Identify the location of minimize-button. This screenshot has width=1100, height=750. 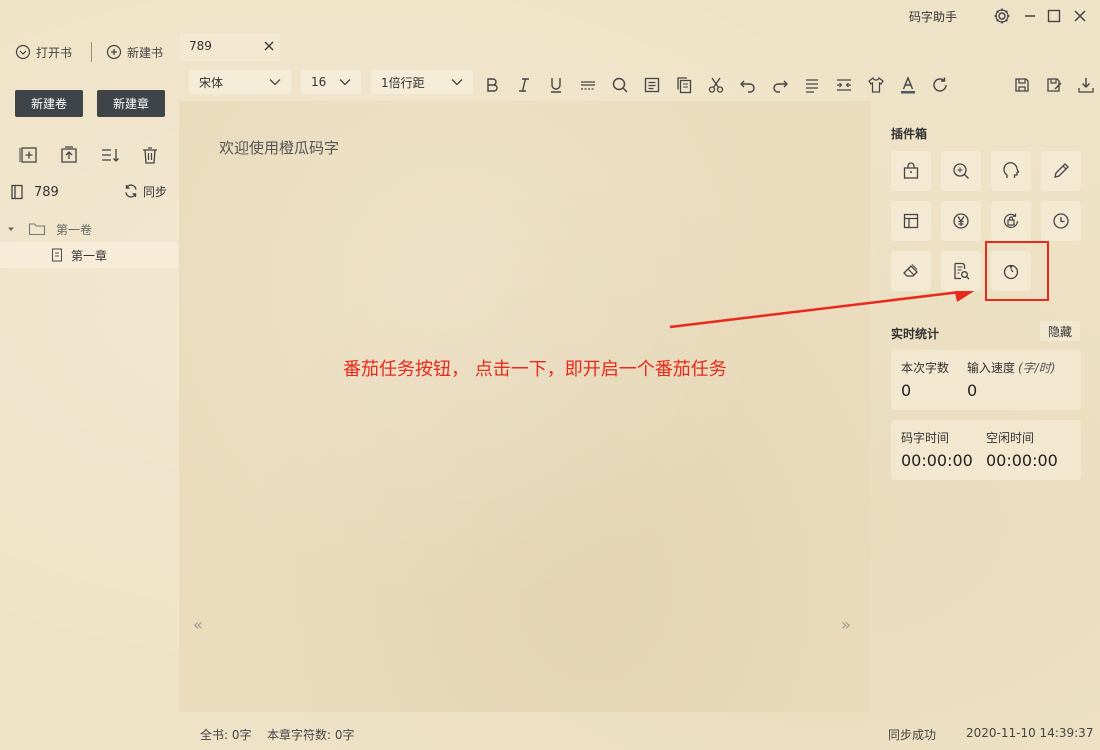
(1030, 16).